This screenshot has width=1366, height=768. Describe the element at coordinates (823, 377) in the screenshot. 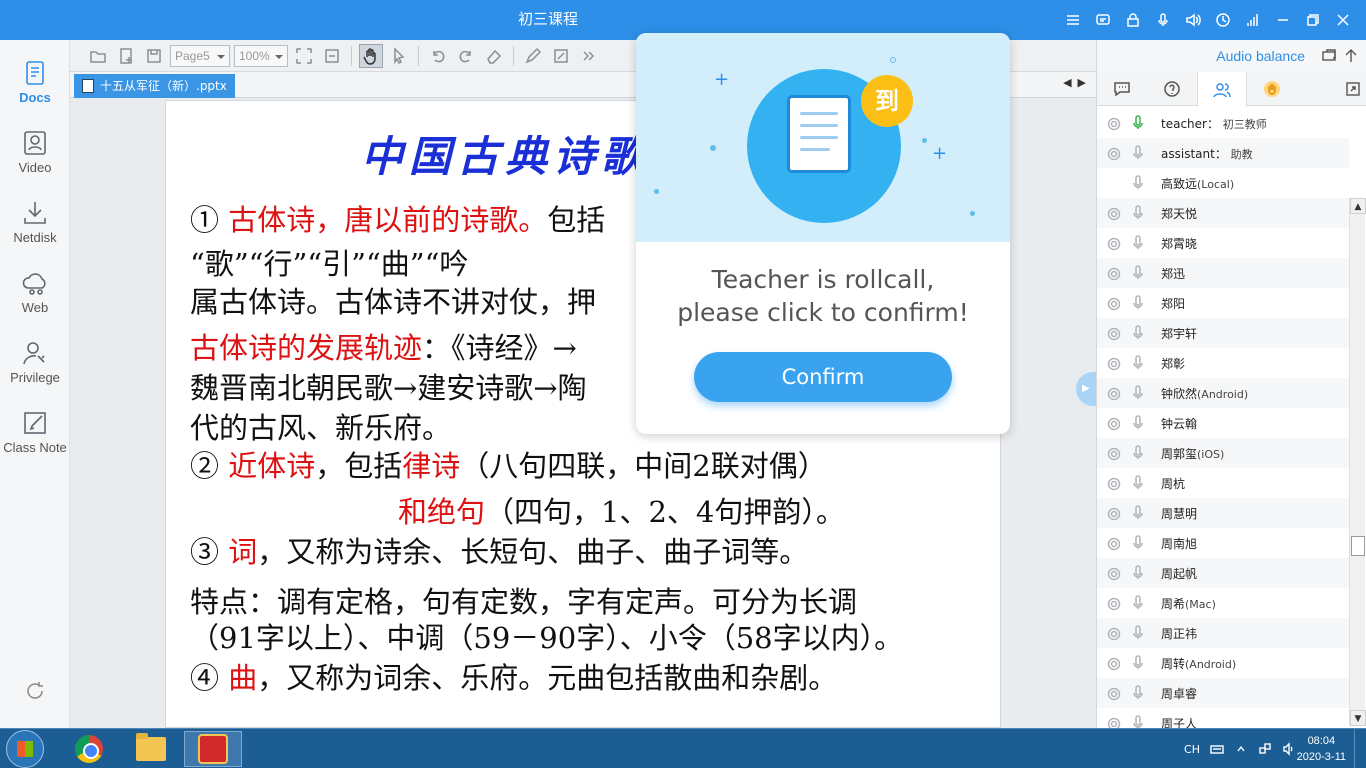

I see `confirm-button: Confirm` at that location.